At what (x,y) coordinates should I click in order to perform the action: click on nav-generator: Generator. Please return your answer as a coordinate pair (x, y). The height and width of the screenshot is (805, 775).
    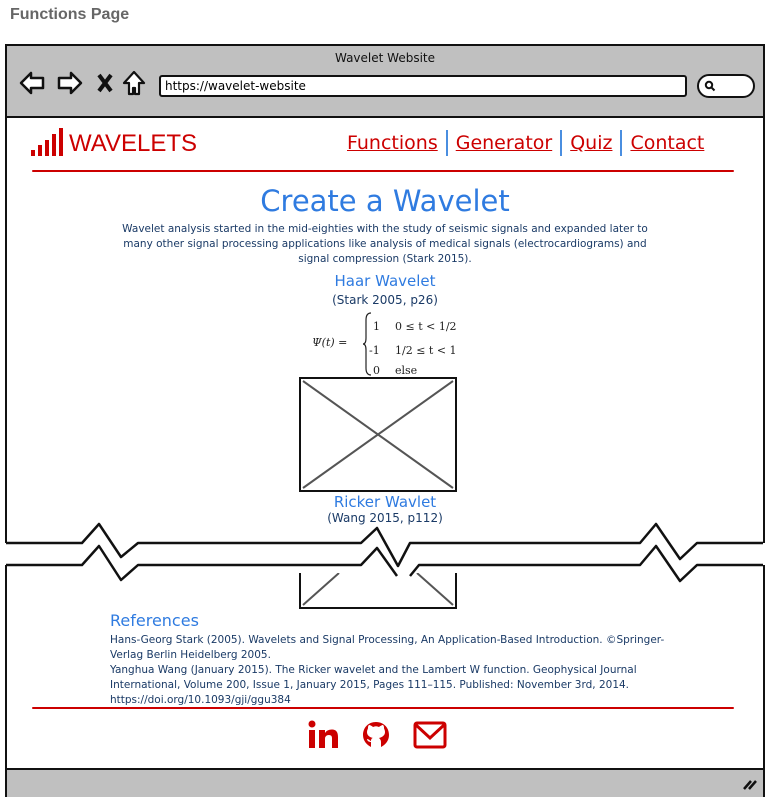
    Looking at the image, I should click on (504, 143).